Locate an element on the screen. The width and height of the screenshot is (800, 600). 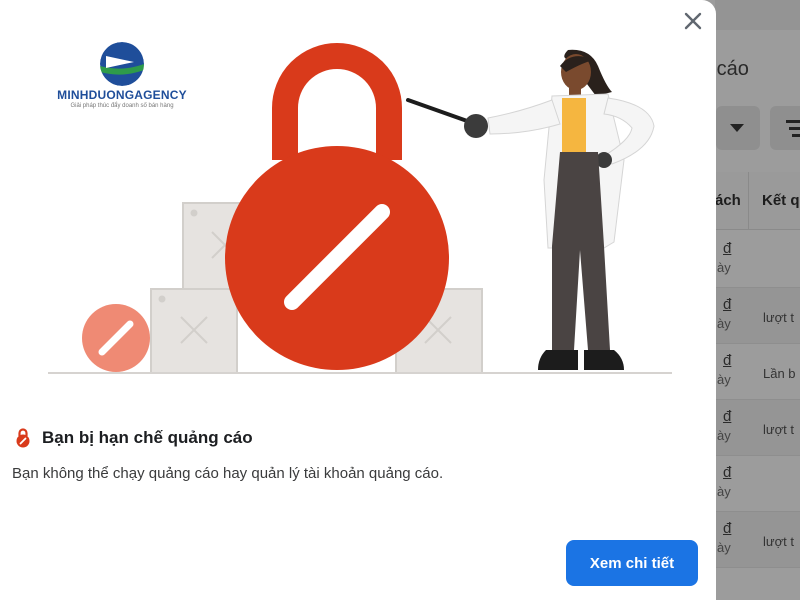
close-button is located at coordinates (693, 21).